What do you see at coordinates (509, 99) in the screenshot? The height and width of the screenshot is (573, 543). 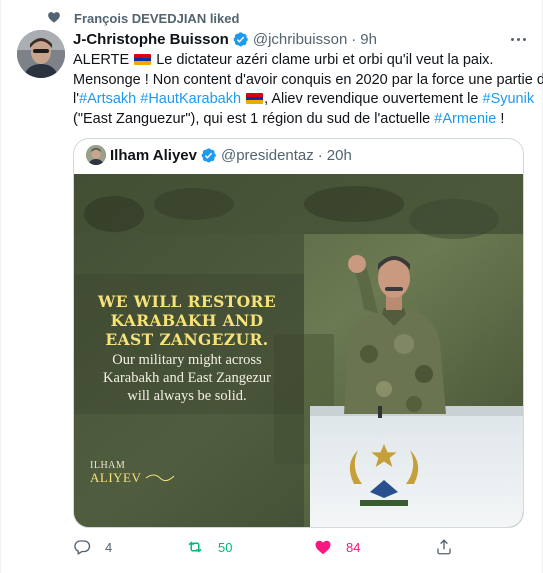 I see `hashtag-syunik: #Syunik` at bounding box center [509, 99].